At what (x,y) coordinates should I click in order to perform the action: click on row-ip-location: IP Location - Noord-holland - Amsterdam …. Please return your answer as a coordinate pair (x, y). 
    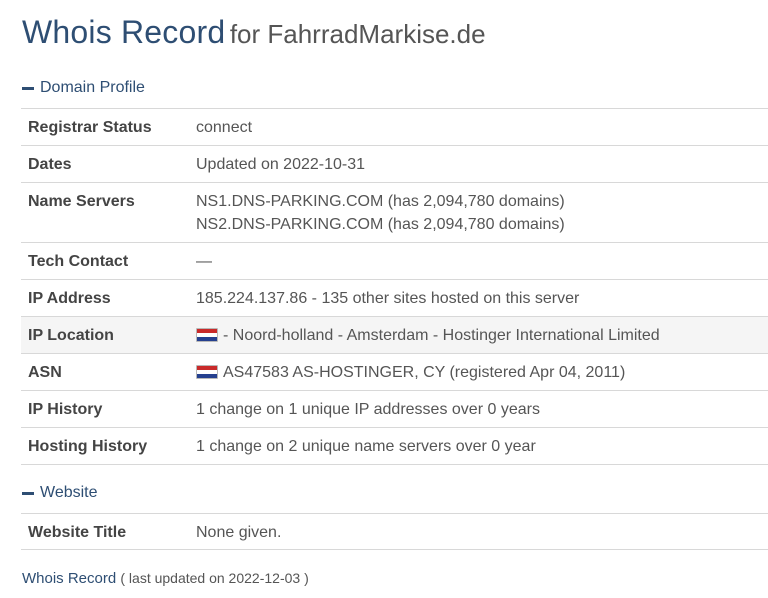
    Looking at the image, I should click on (394, 335).